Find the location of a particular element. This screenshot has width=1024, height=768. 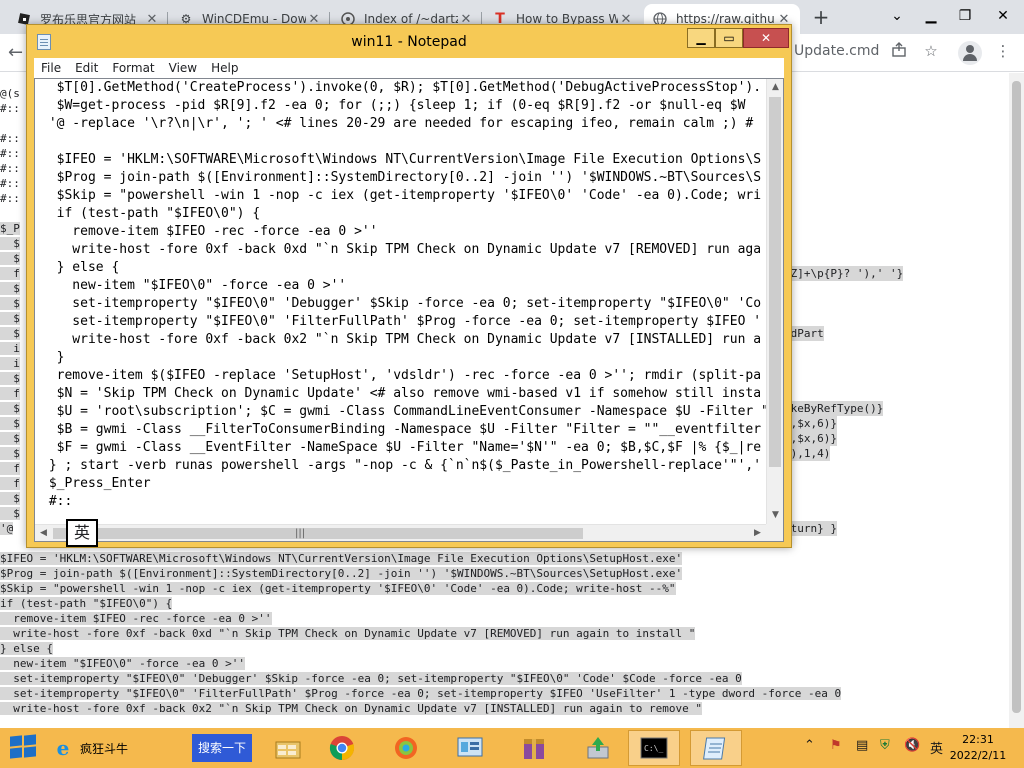

archive-icon is located at coordinates (534, 748).